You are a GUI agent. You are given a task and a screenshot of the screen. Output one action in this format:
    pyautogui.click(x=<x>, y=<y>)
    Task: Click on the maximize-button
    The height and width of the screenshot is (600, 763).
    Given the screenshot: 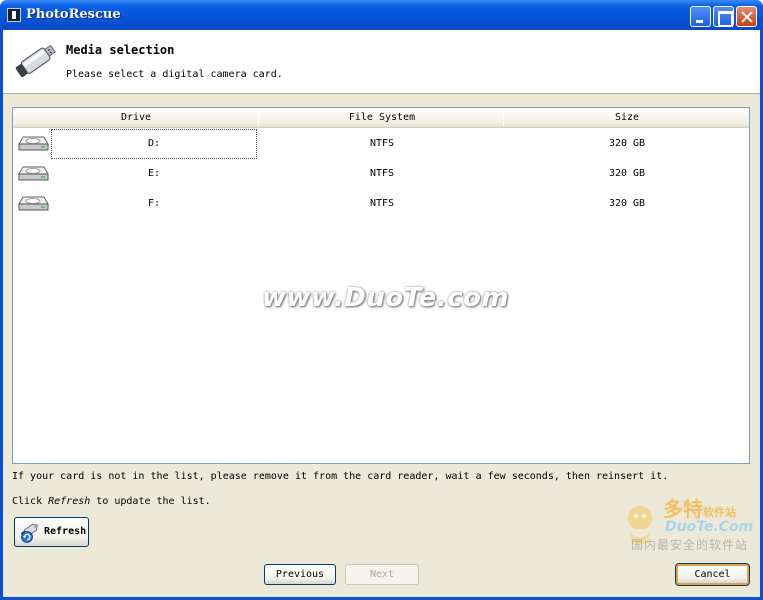 What is the action you would take?
    pyautogui.click(x=723, y=16)
    